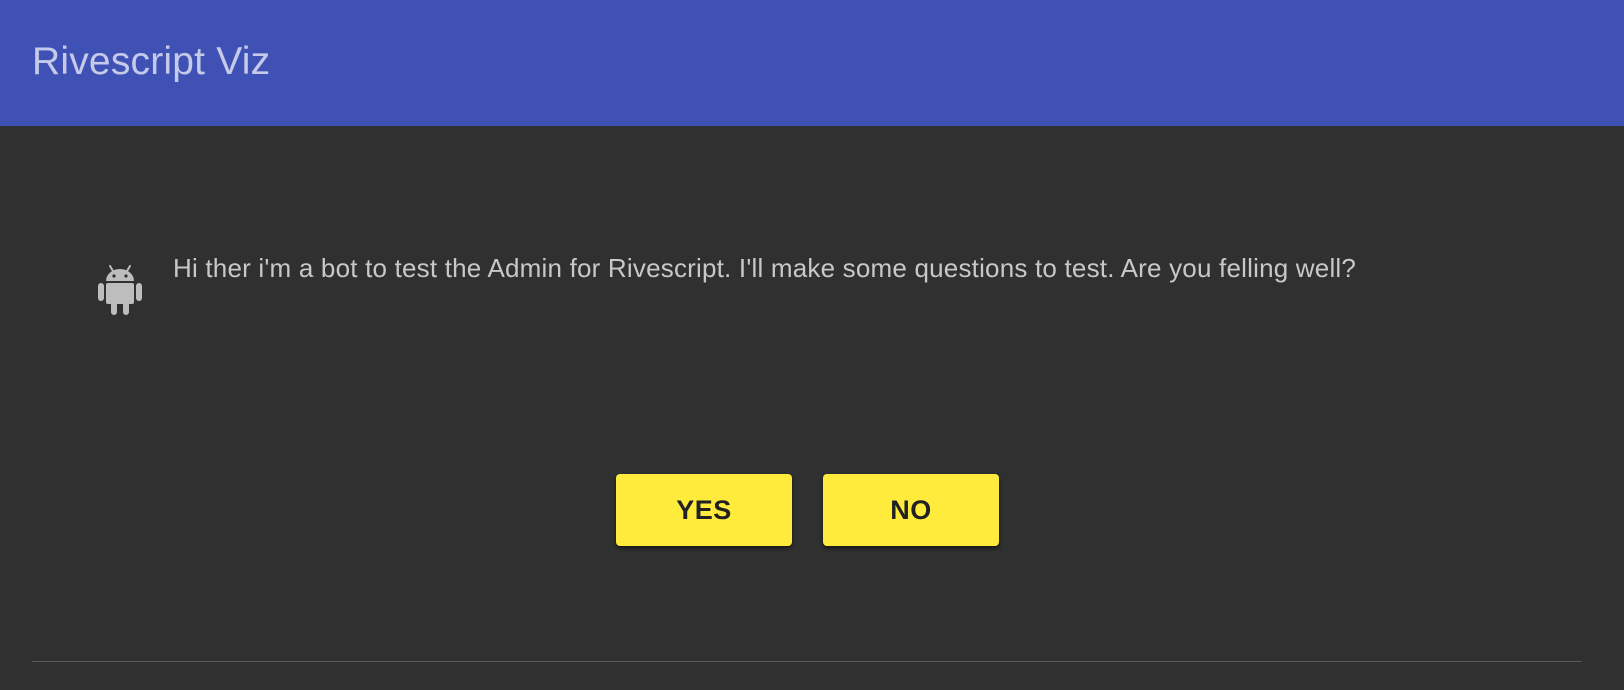  Describe the element at coordinates (704, 510) in the screenshot. I see `yes-button: YES` at that location.